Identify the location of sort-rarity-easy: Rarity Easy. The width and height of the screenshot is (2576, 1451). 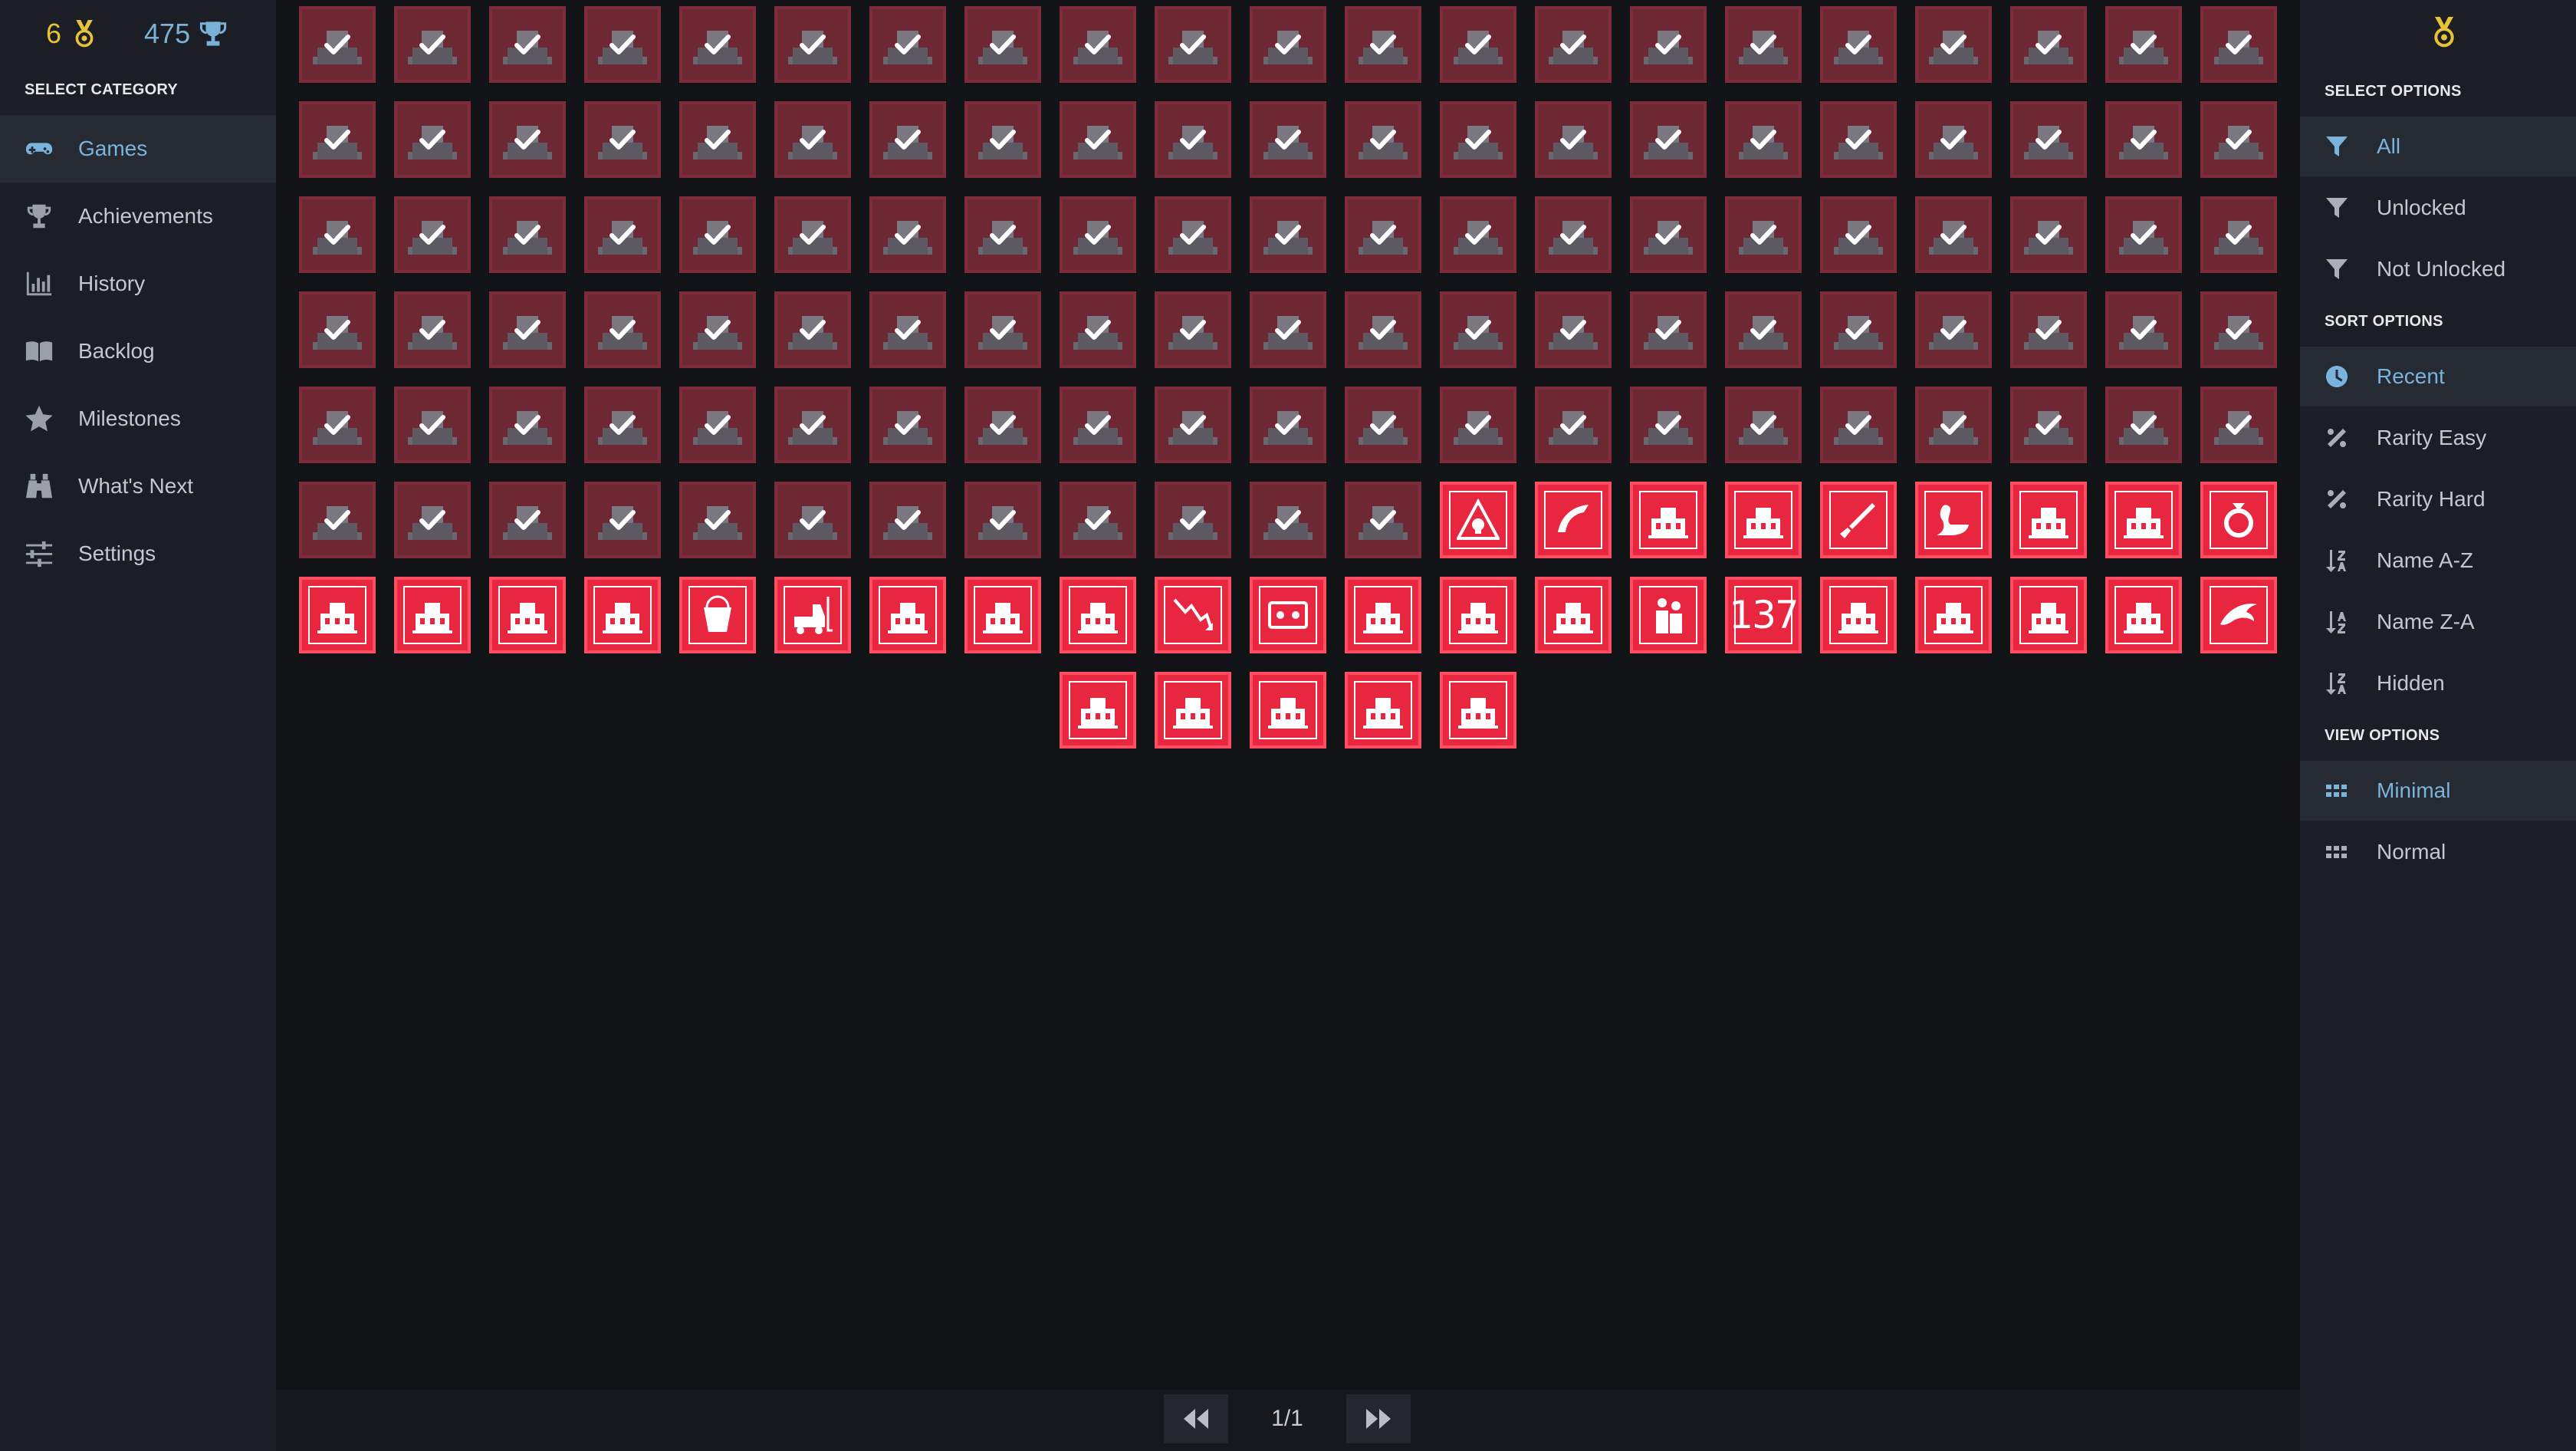
(2438, 438).